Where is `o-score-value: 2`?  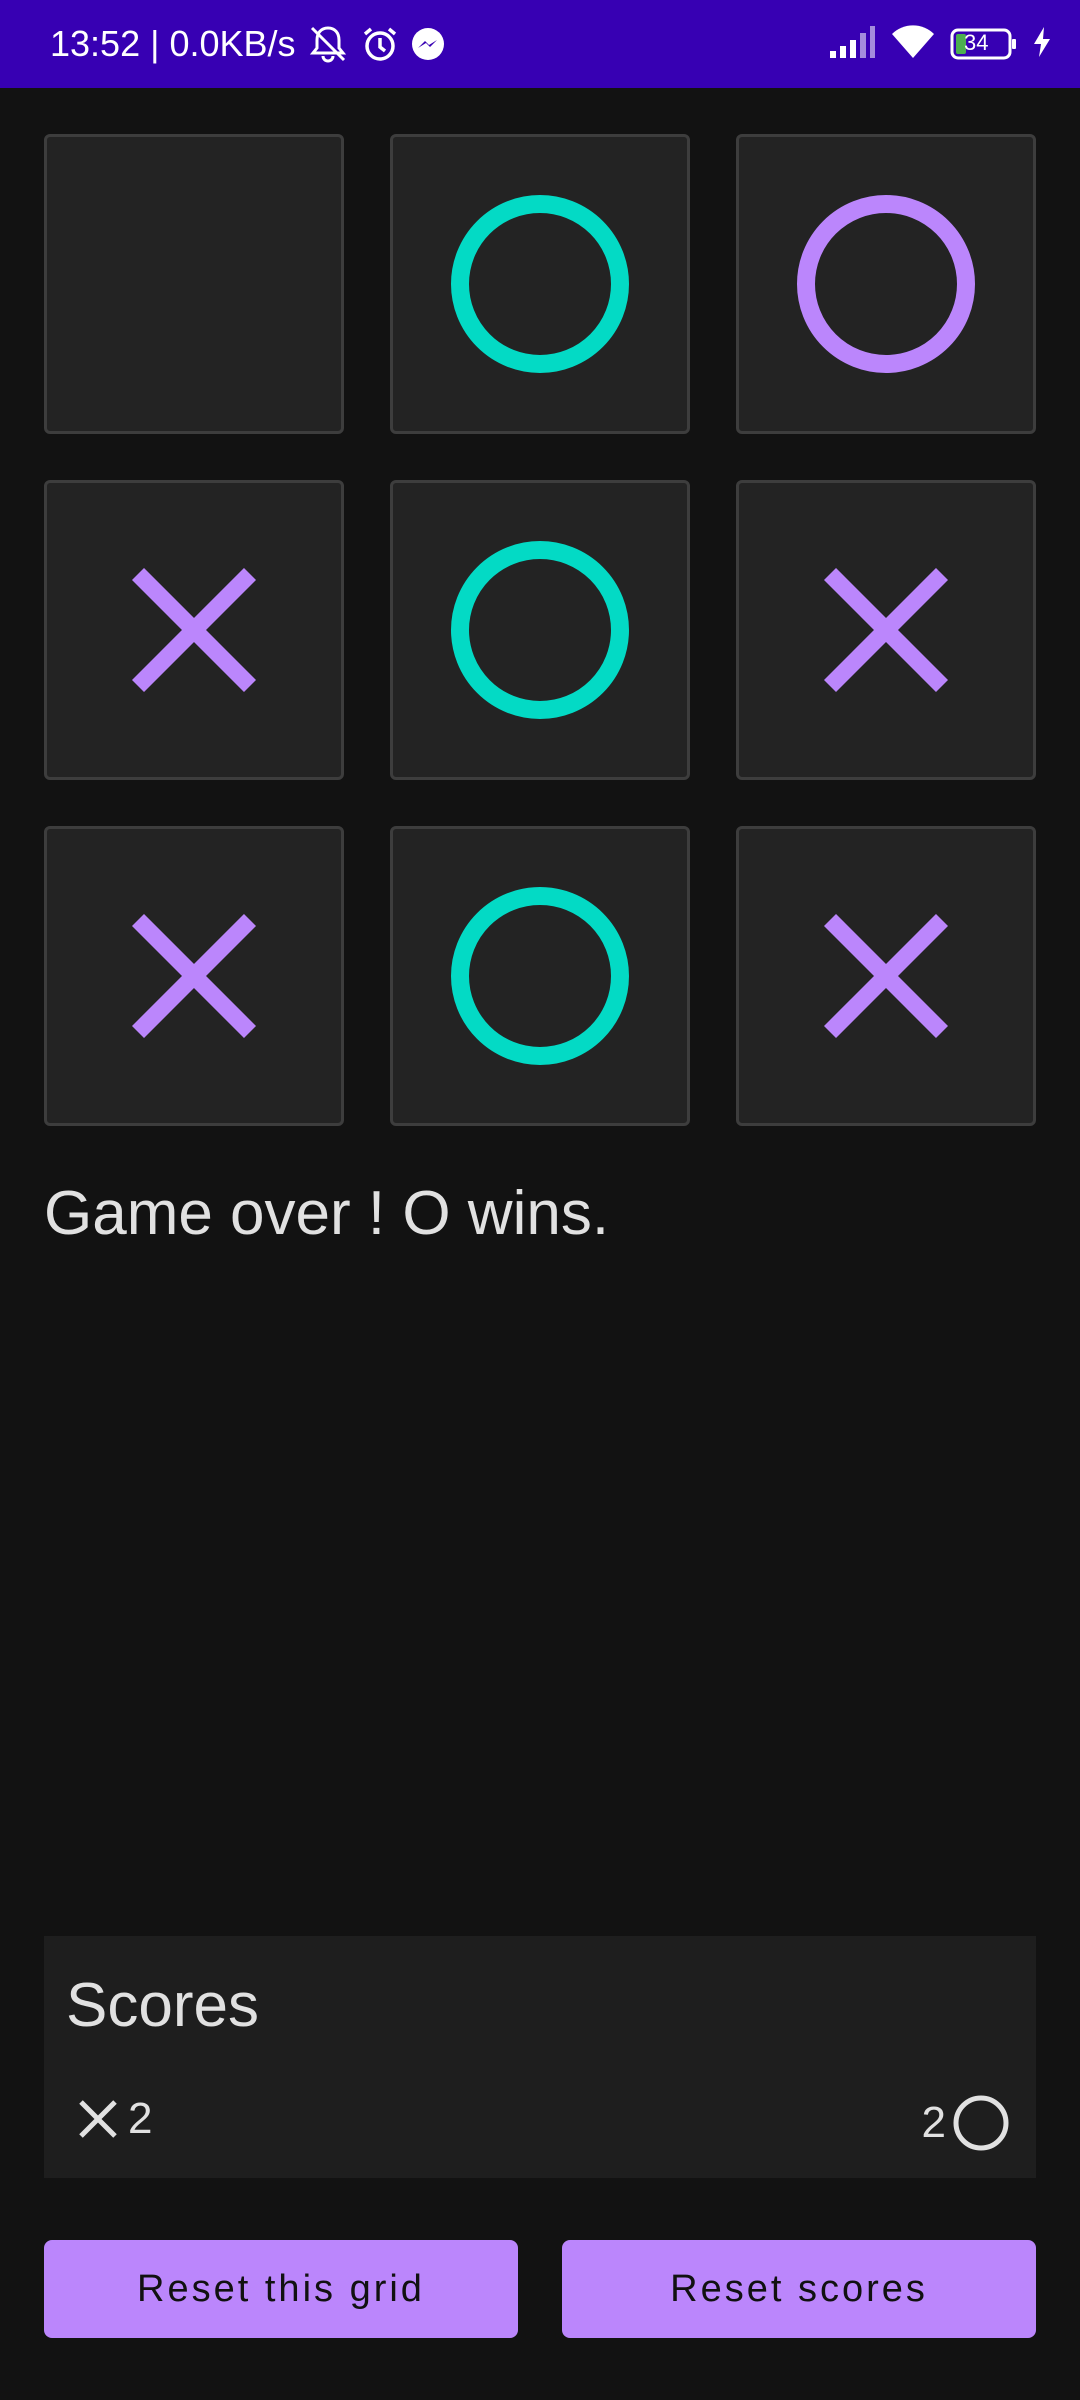
o-score-value: 2 is located at coordinates (933, 2122).